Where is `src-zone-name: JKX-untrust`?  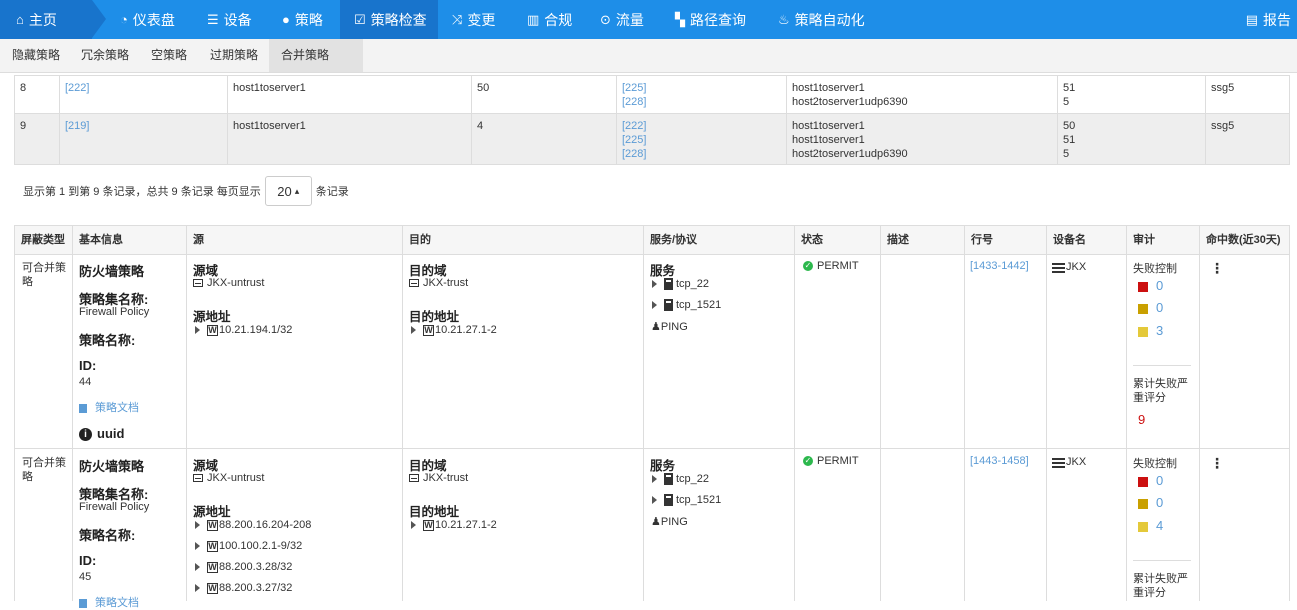 src-zone-name: JKX-untrust is located at coordinates (236, 478).